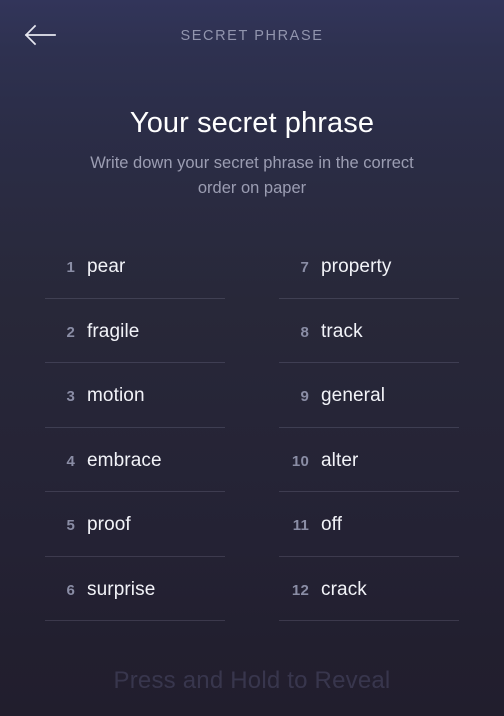 This screenshot has width=504, height=716. I want to click on phrase-row: 9 general, so click(369, 395).